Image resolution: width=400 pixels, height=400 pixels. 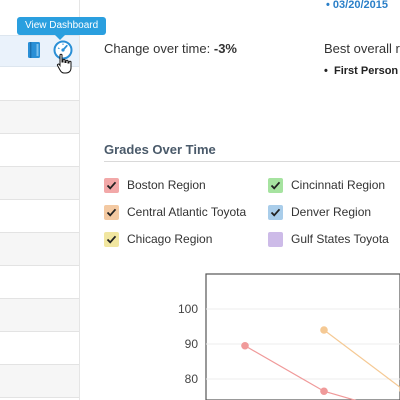 I want to click on legend-item-gulf-states-toyota: Gulf States Toyota, so click(x=328, y=239).